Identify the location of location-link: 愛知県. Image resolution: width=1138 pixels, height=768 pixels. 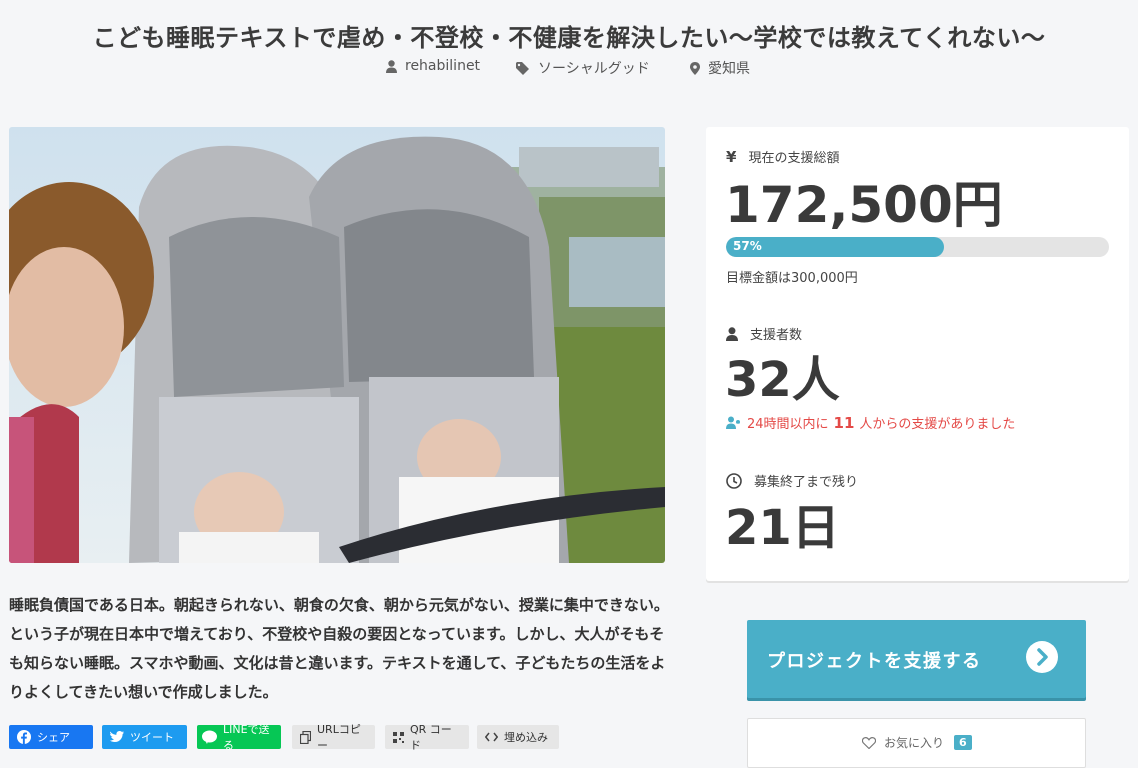
(720, 68).